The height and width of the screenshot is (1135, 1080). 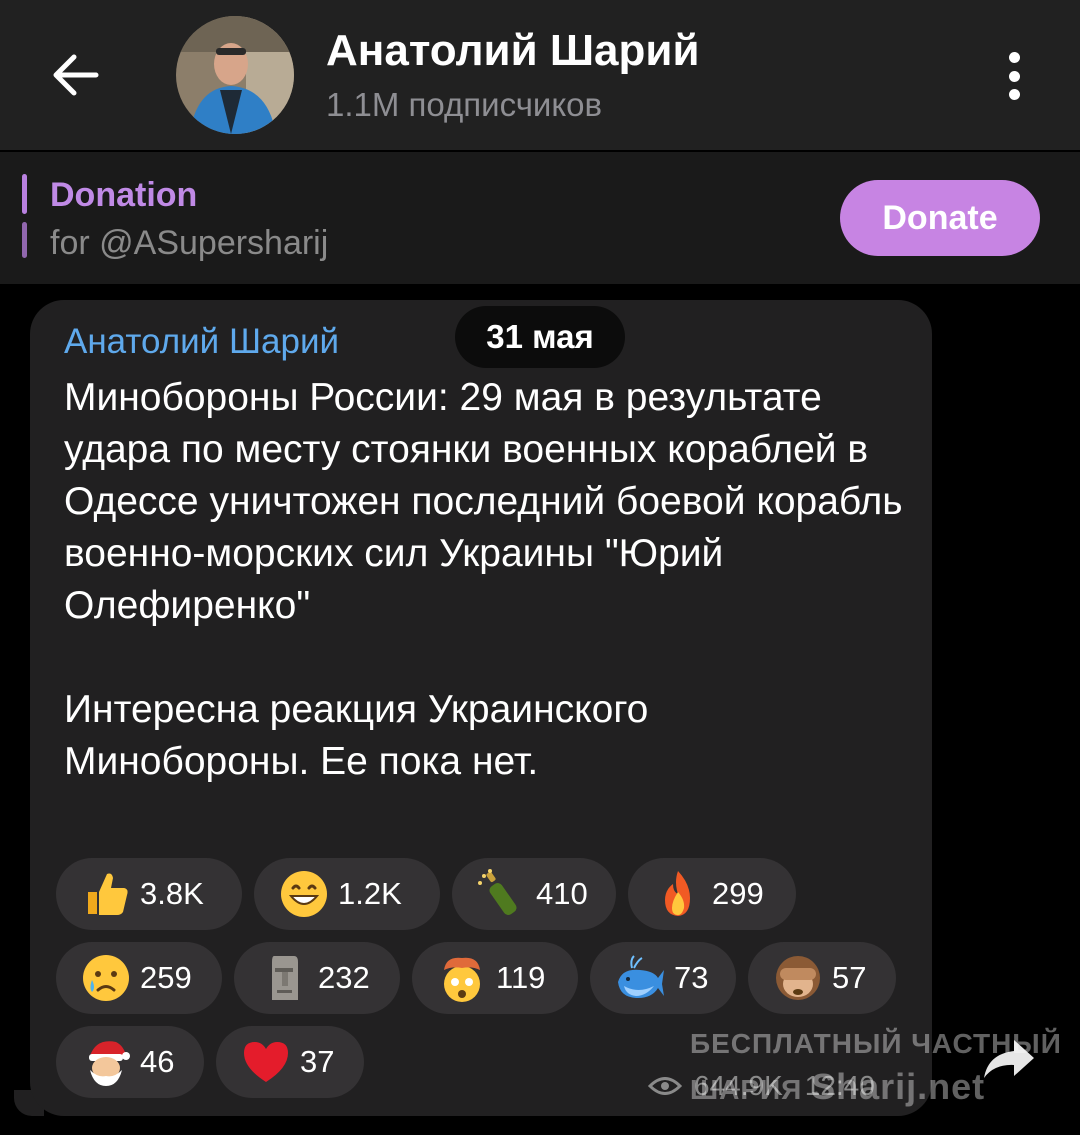 What do you see at coordinates (462, 979) in the screenshot?
I see `exploding-head-icon` at bounding box center [462, 979].